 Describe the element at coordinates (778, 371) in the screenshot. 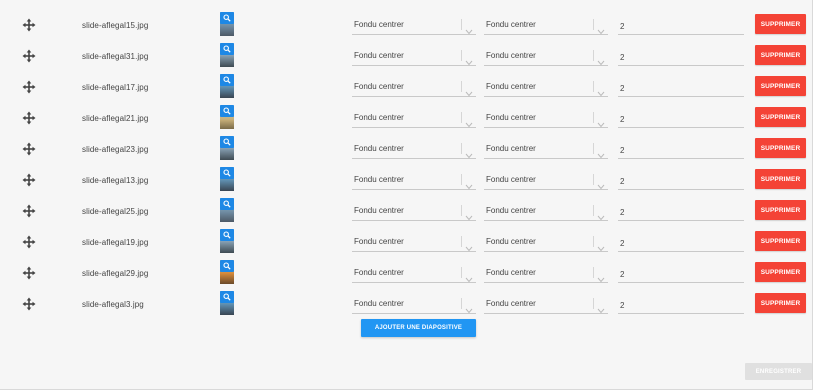

I see `save-button: ENREGISTRER` at that location.